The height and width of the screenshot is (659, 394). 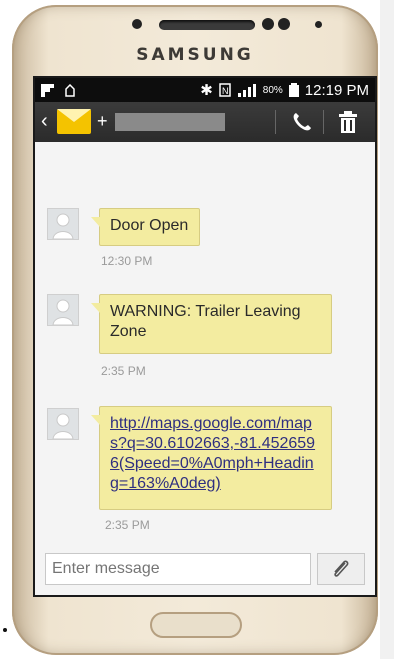 I want to click on contact-number-prefix: +, so click(x=102, y=121).